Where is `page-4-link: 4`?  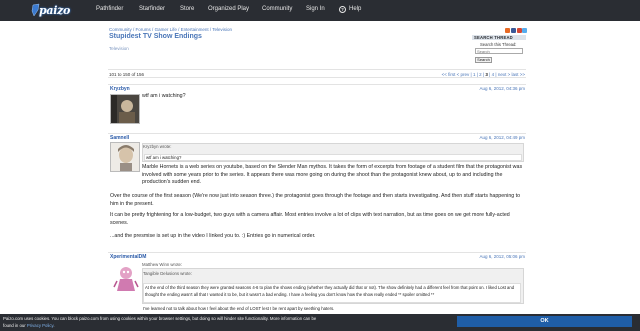
page-4-link: 4 is located at coordinates (493, 74).